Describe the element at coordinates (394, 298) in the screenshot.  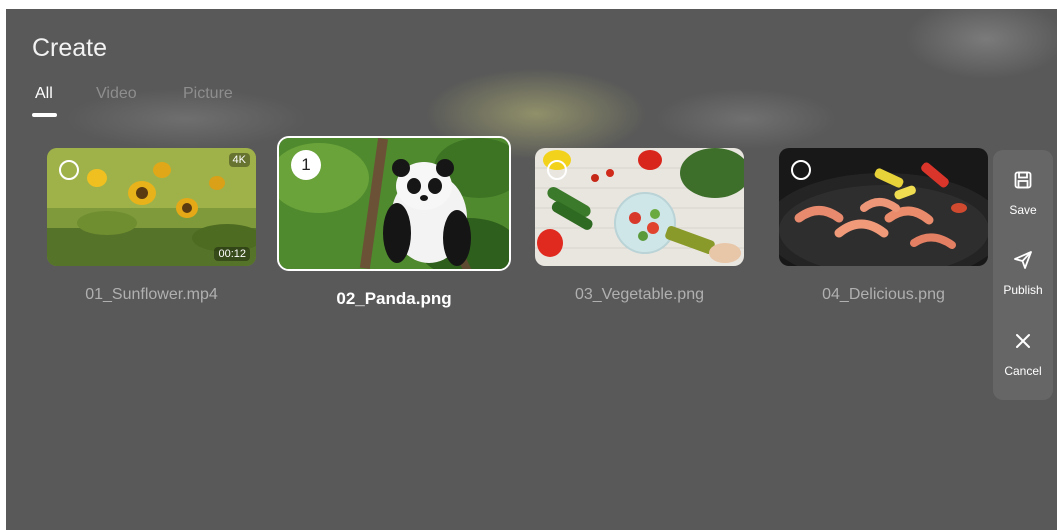
I see `media-caption: 02_Panda.png` at that location.